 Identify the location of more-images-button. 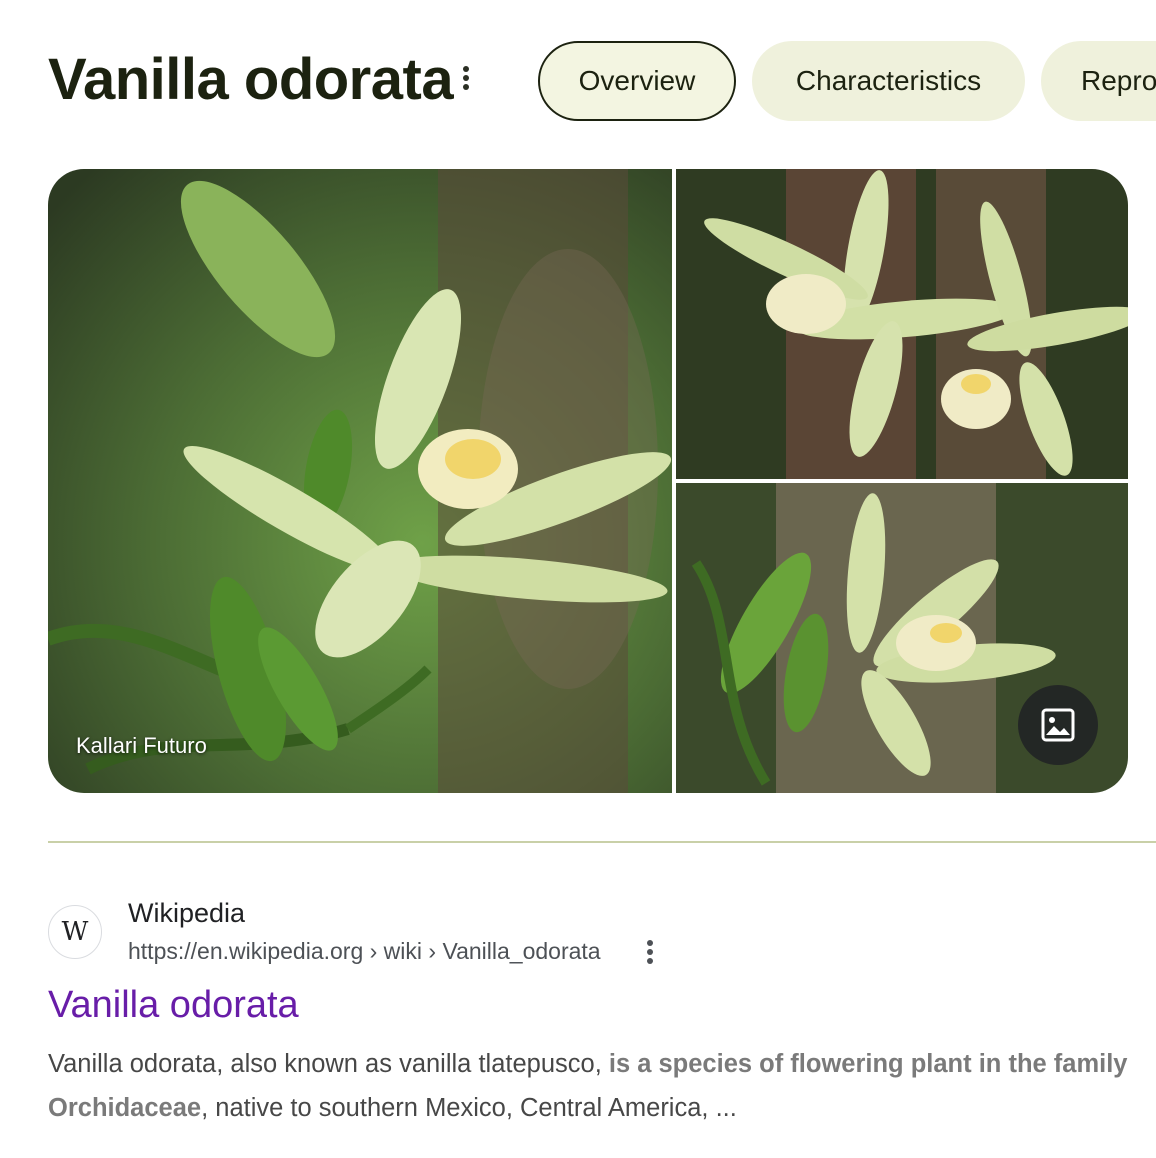
(1058, 725).